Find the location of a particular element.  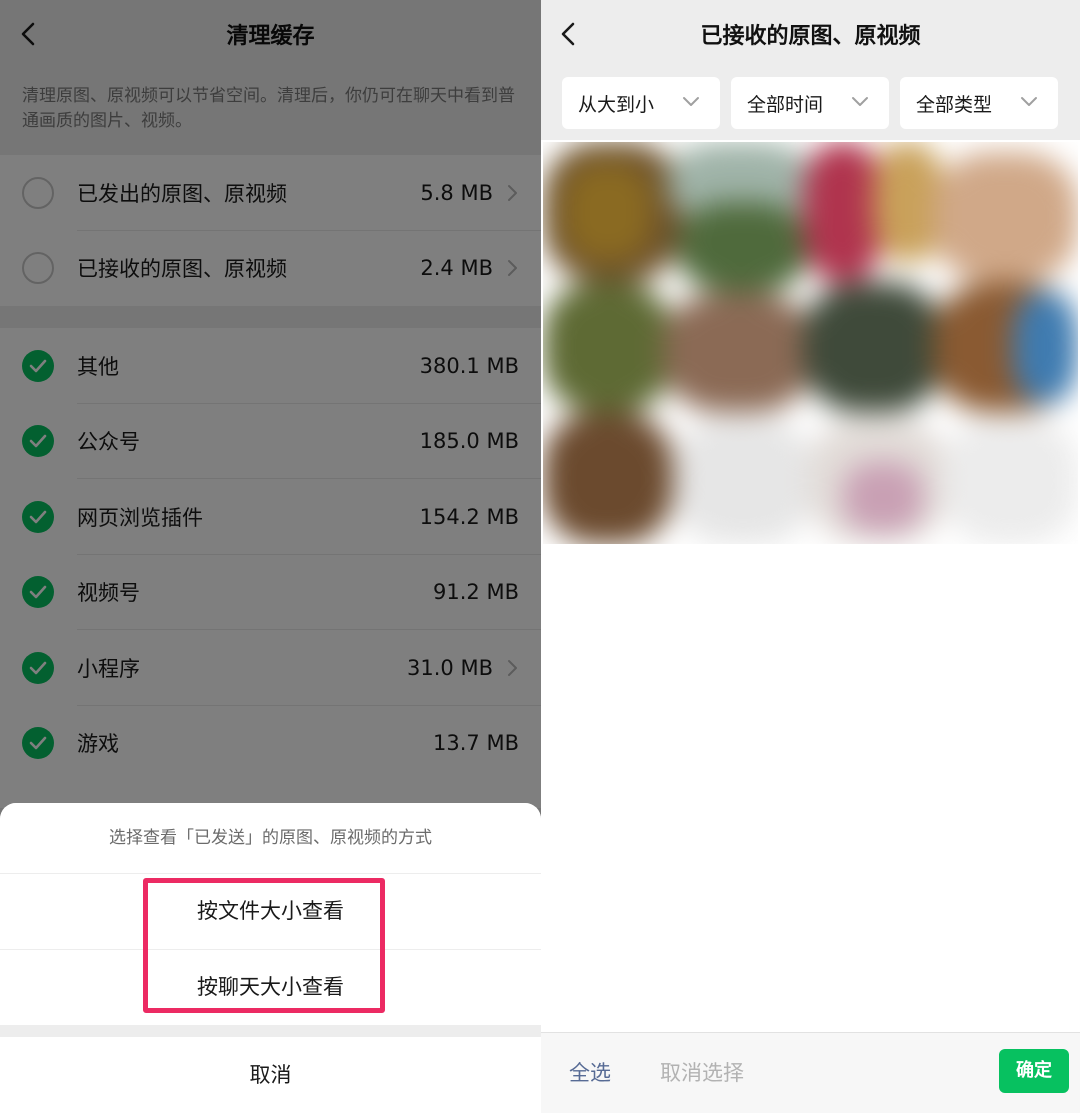

media-type-label: 全部类型 is located at coordinates (954, 105).